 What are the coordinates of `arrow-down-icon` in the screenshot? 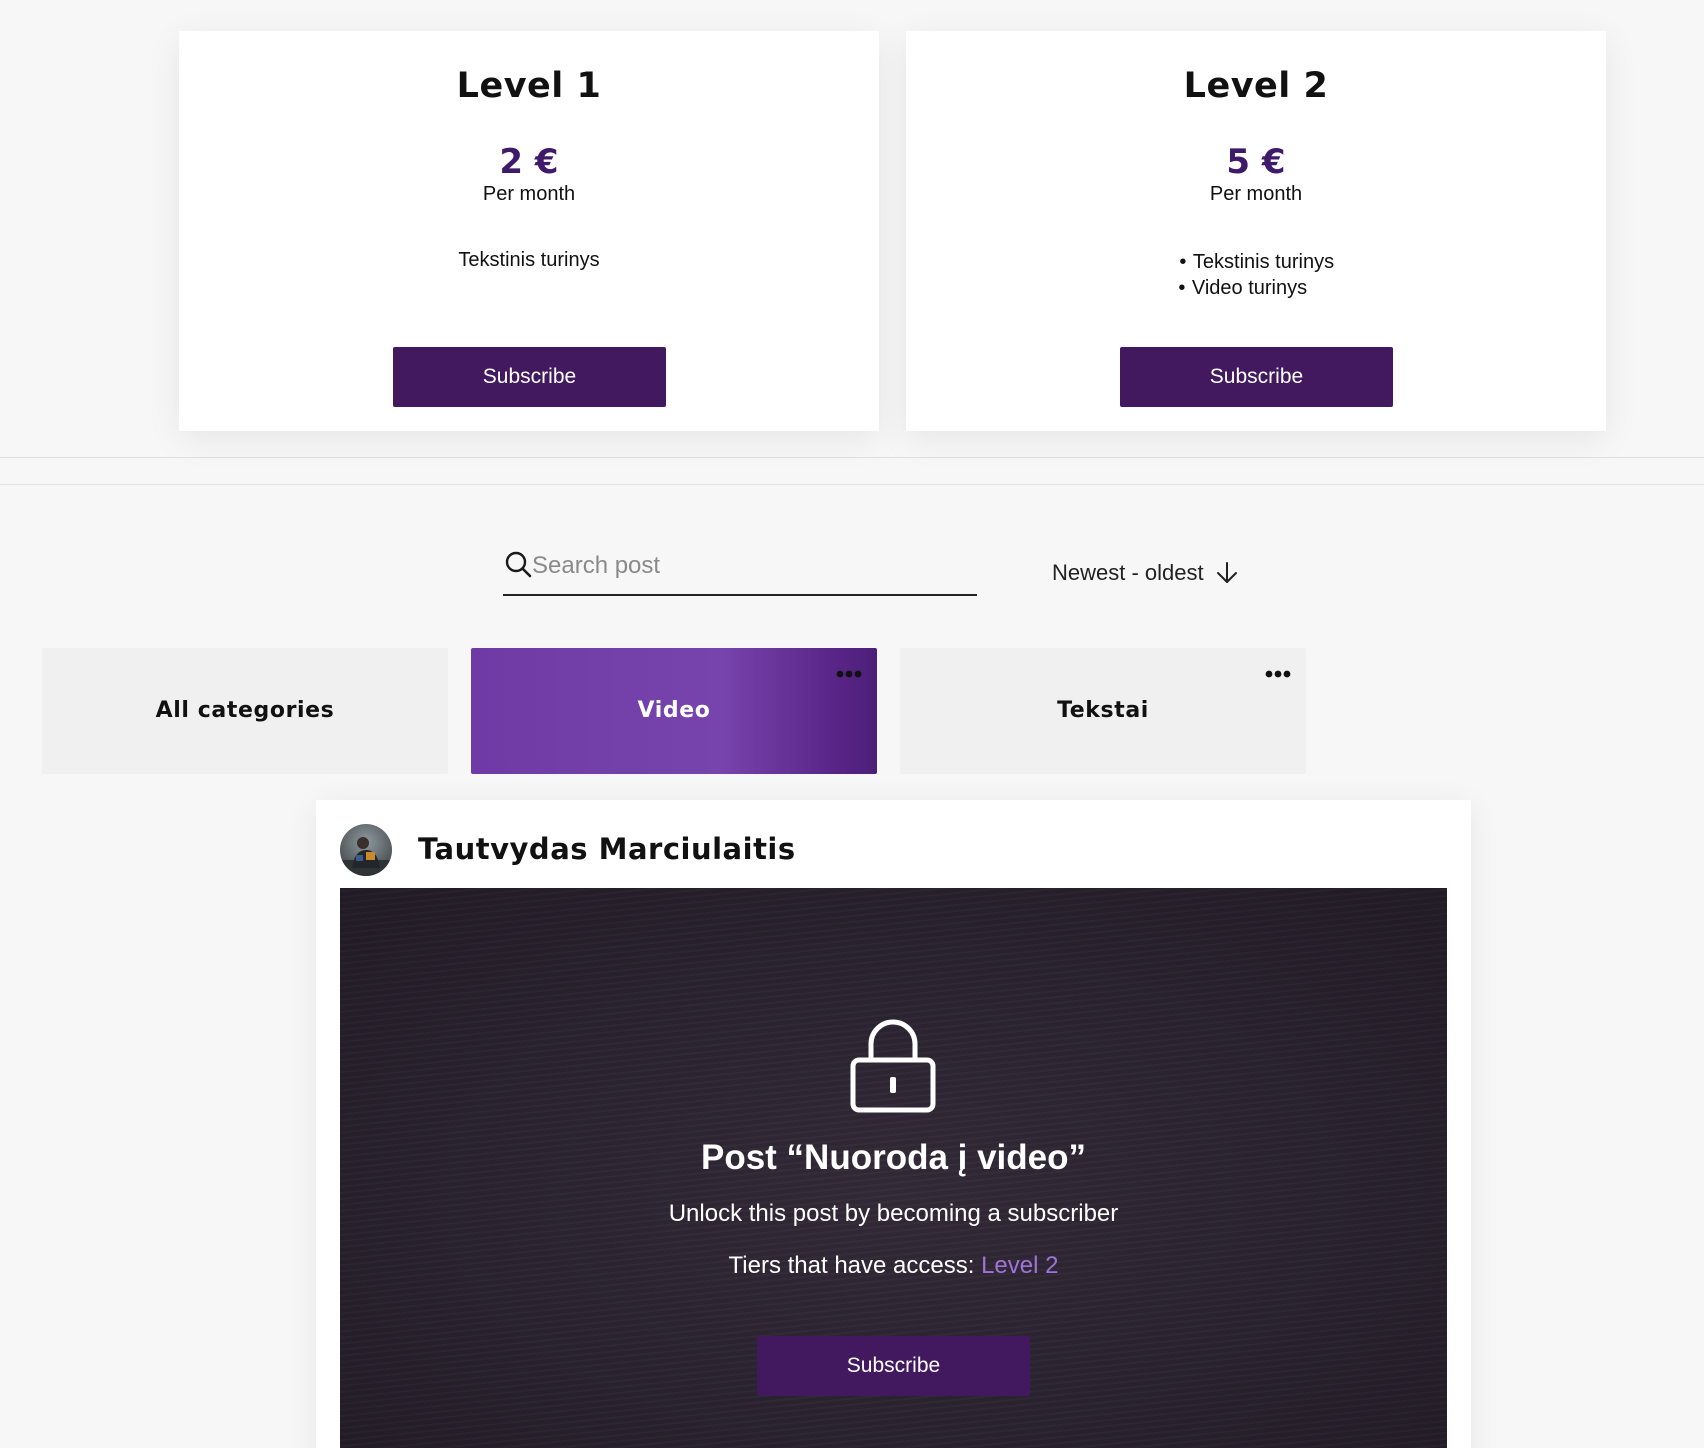 It's located at (1226, 572).